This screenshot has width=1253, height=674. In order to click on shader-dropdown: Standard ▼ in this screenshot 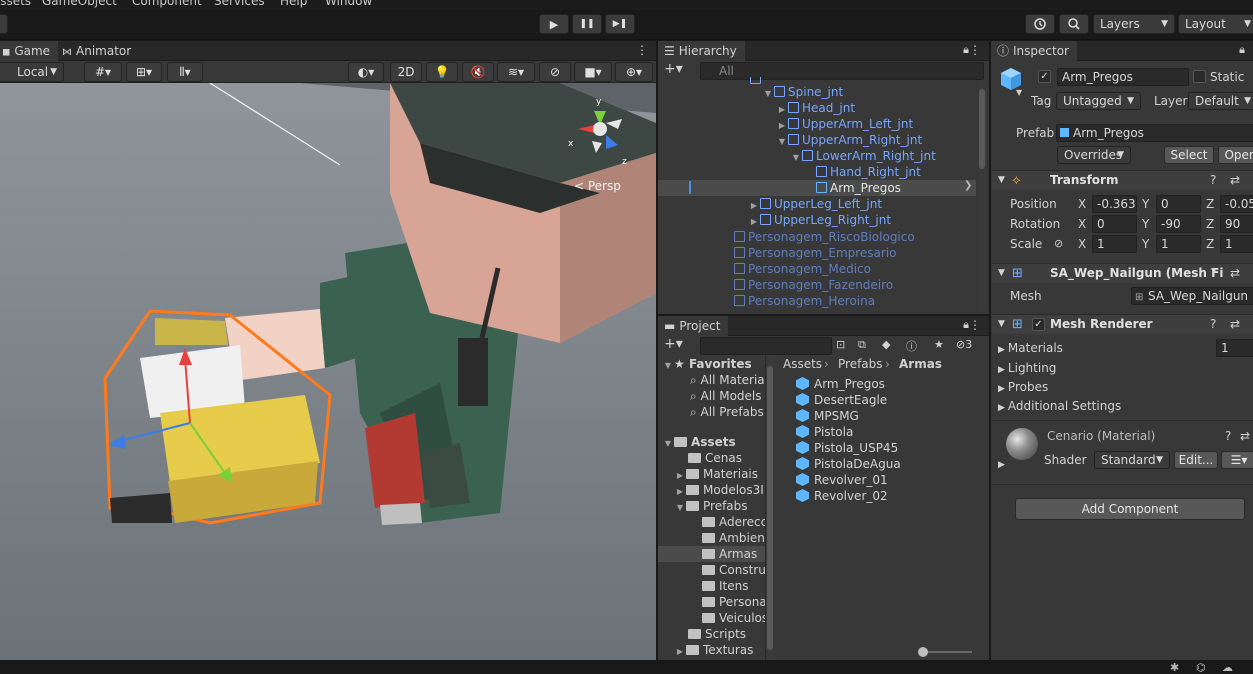, I will do `click(1132, 460)`.